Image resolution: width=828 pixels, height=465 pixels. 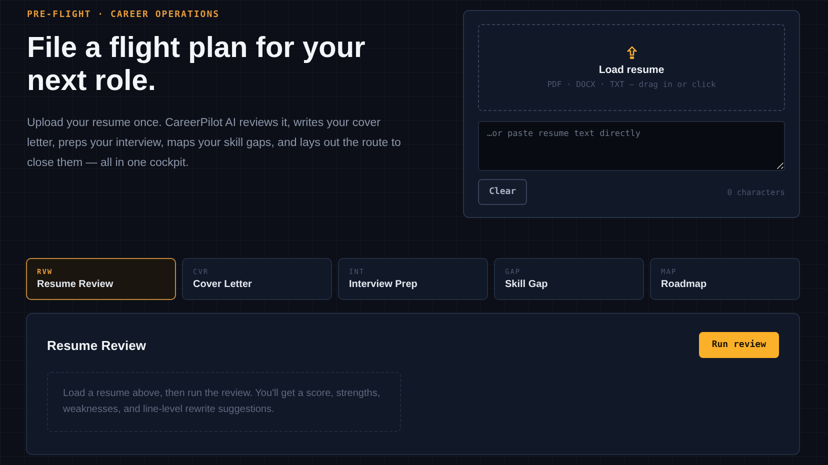 I want to click on panel-title: Resume Review, so click(x=96, y=345).